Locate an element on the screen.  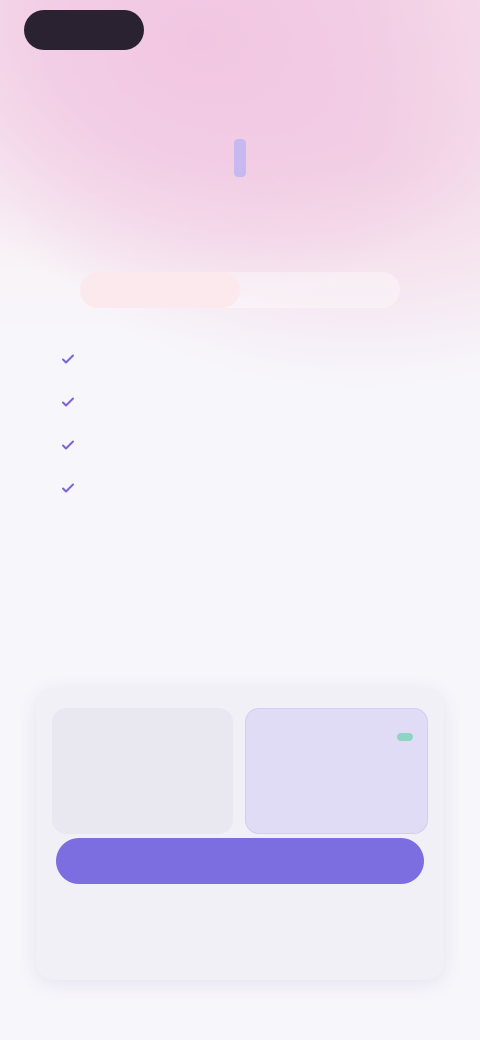
app-logo is located at coordinates (84, 30).